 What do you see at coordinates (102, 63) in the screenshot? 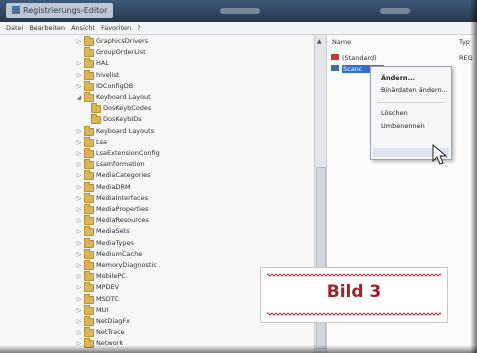
I see `tree-item-label: HAL` at bounding box center [102, 63].